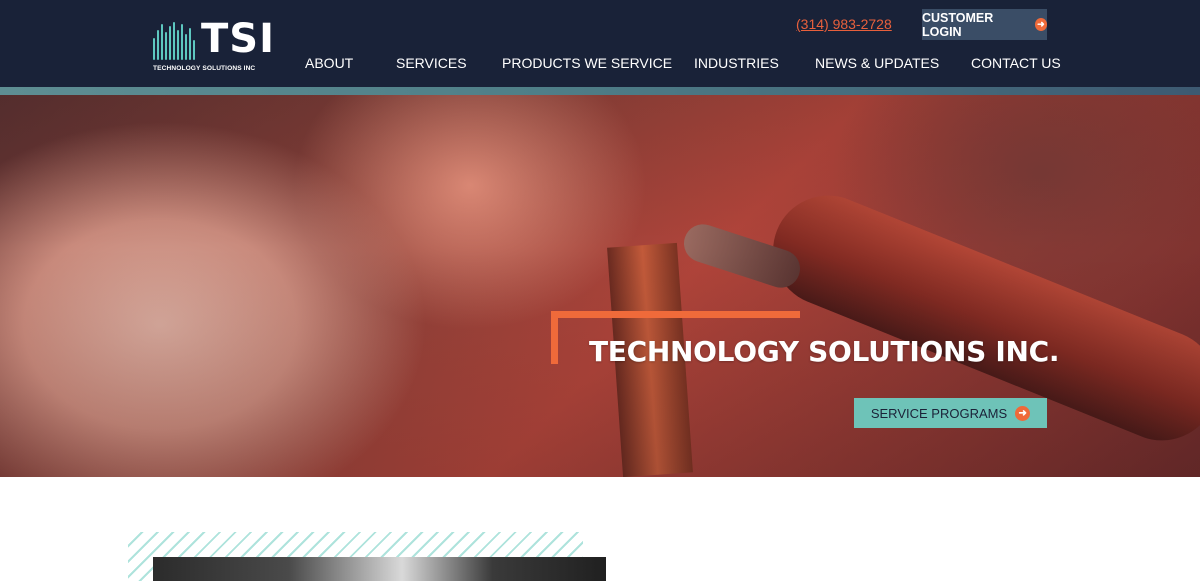 This screenshot has height=581, width=1200. I want to click on hero-title: TECHNOLOGY SOLUTIONS INC., so click(824, 351).